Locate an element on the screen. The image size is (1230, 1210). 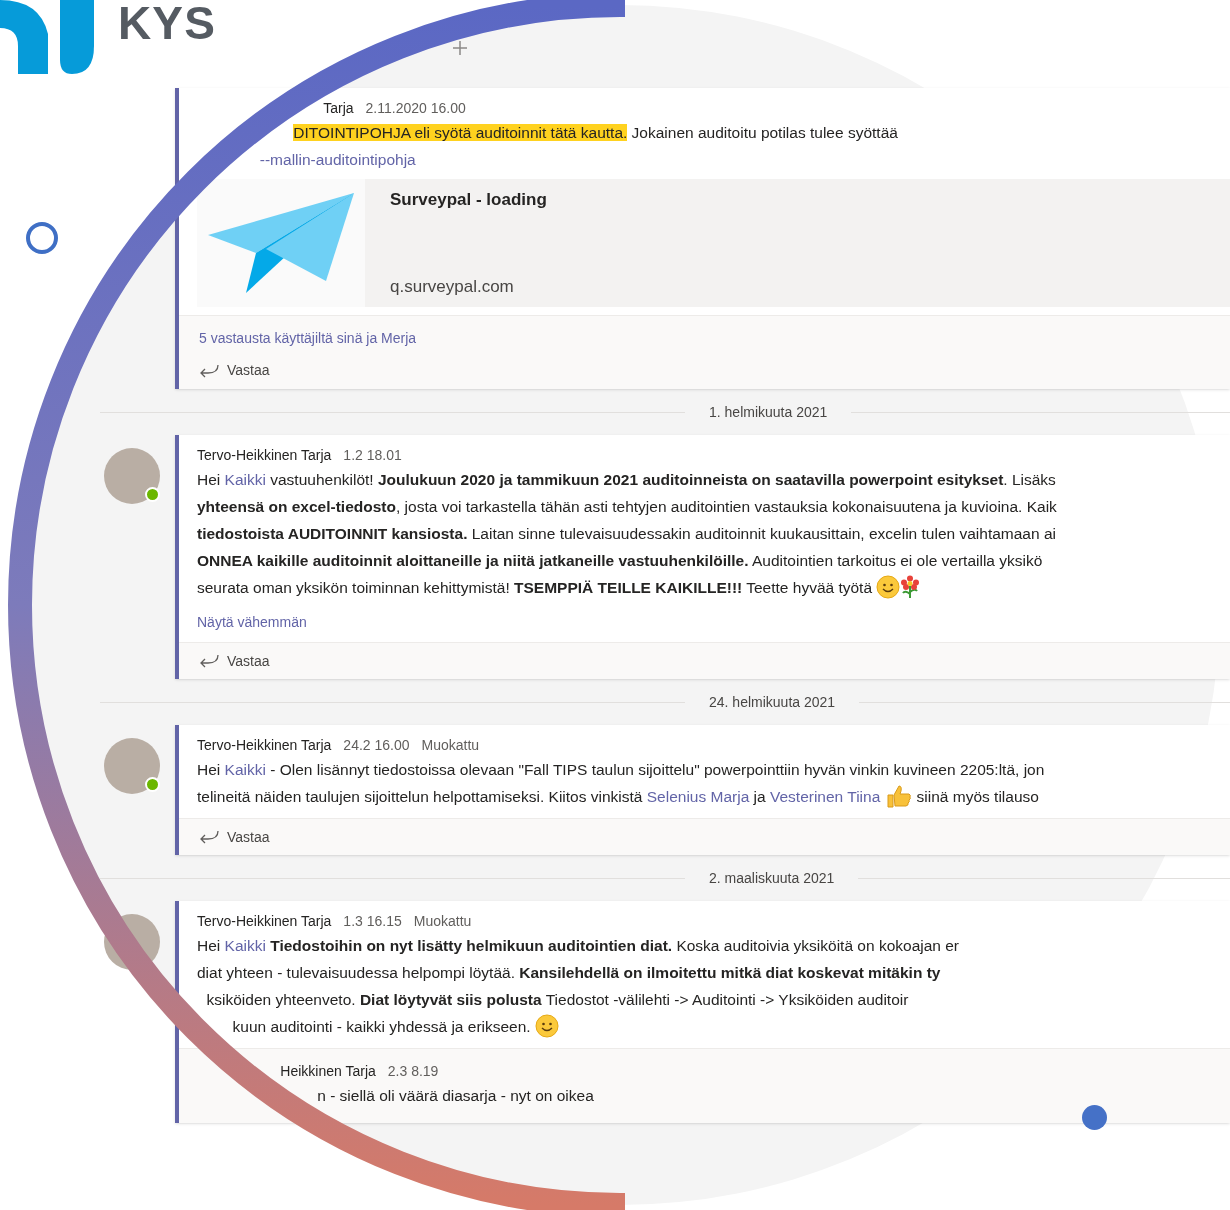
timestamp: 1.2 18.01 is located at coordinates (372, 455).